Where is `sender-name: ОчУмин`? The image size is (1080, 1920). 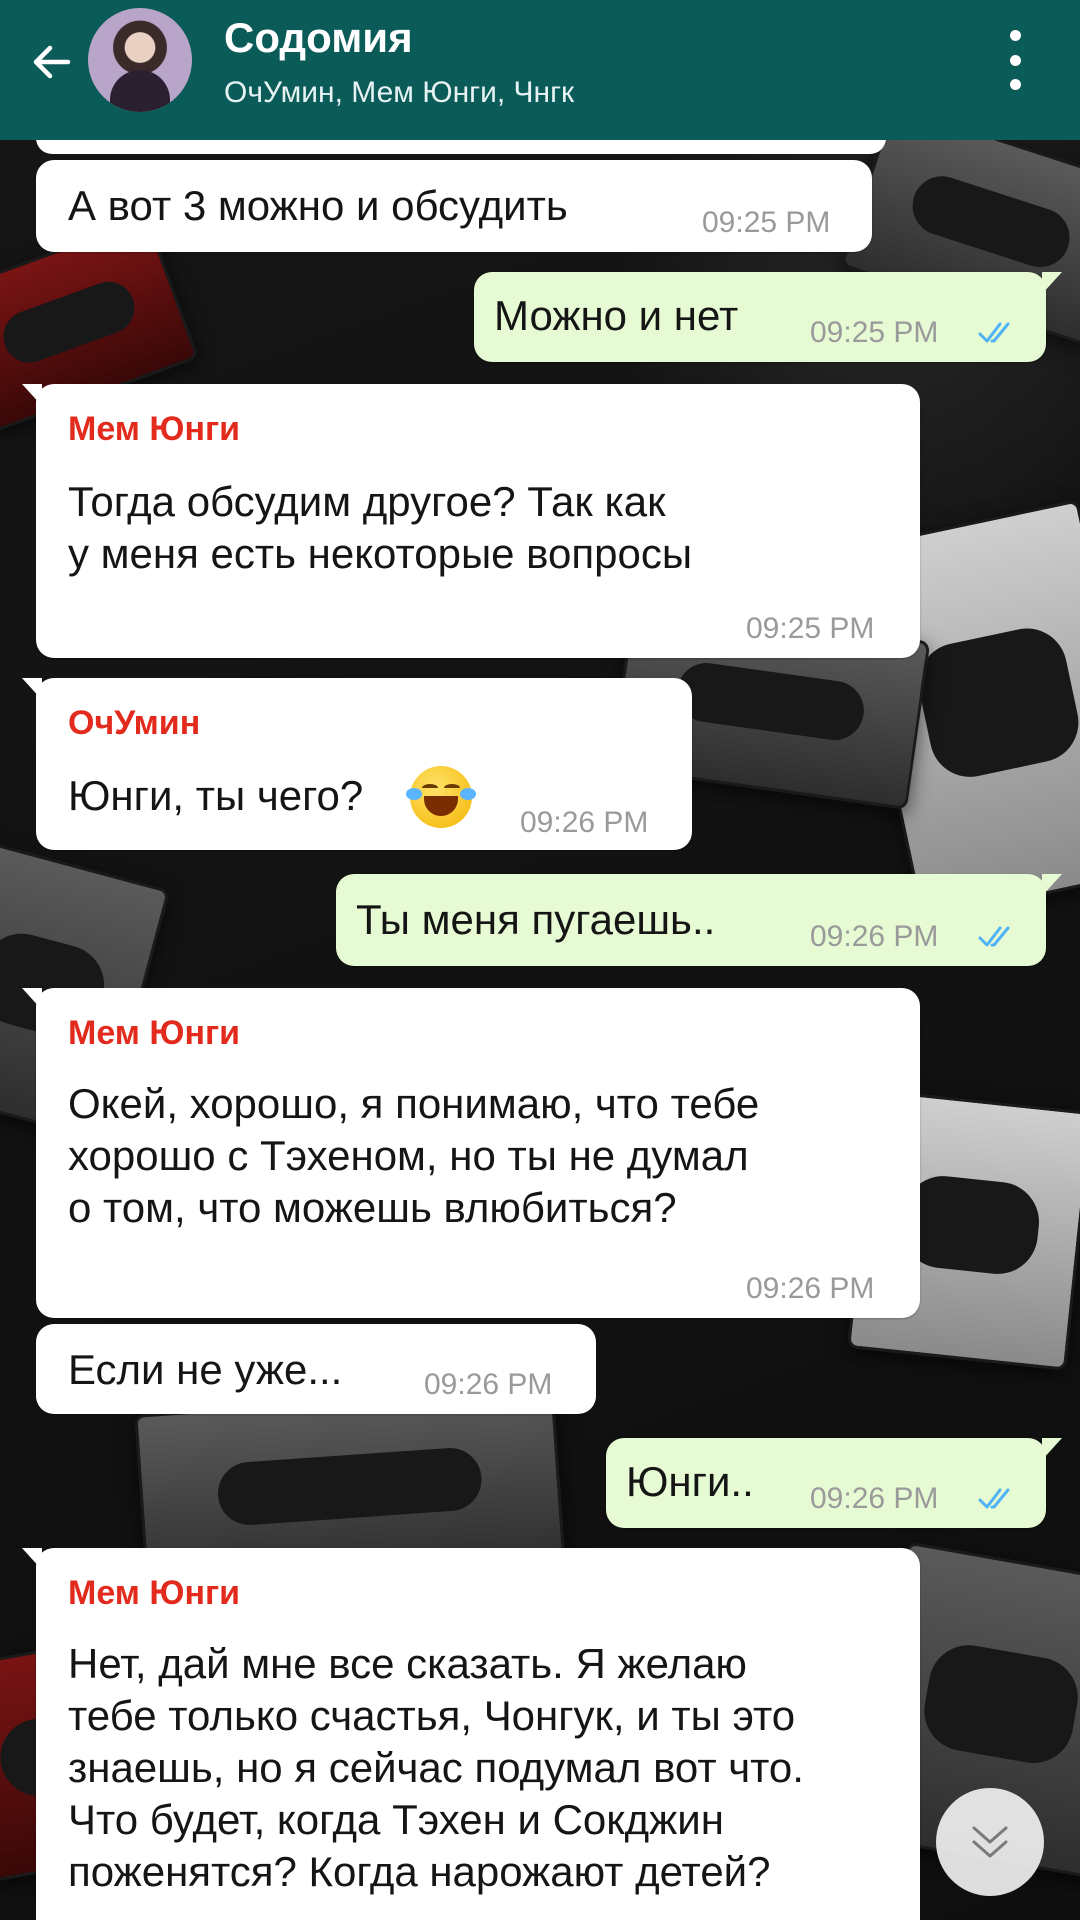 sender-name: ОчУмин is located at coordinates (134, 723).